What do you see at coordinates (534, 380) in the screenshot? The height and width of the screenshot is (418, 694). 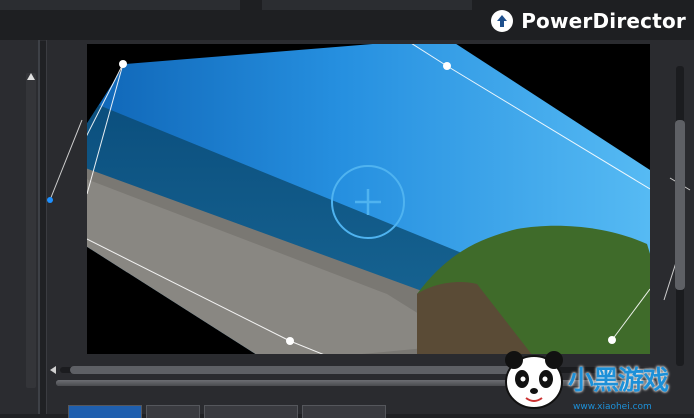 I see `panda-logo-icon` at bounding box center [534, 380].